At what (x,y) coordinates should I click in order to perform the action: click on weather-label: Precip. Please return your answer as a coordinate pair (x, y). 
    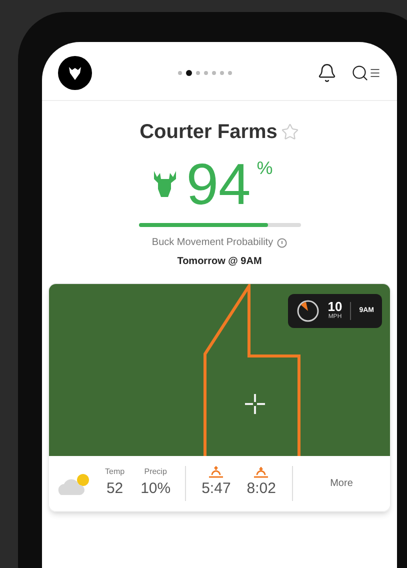
    Looking at the image, I should click on (155, 472).